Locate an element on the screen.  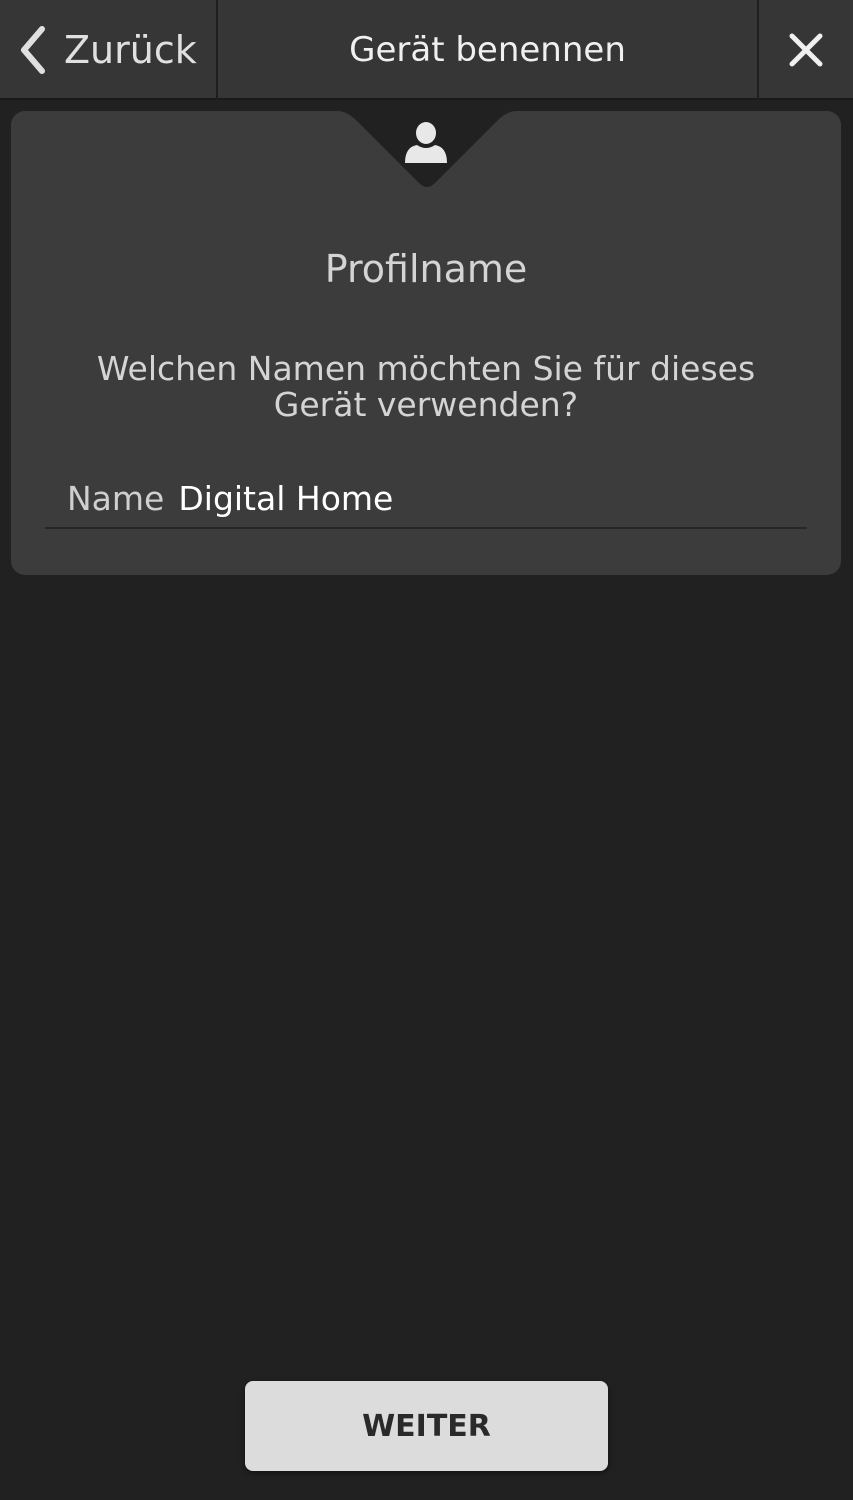
name-input is located at coordinates (458, 498).